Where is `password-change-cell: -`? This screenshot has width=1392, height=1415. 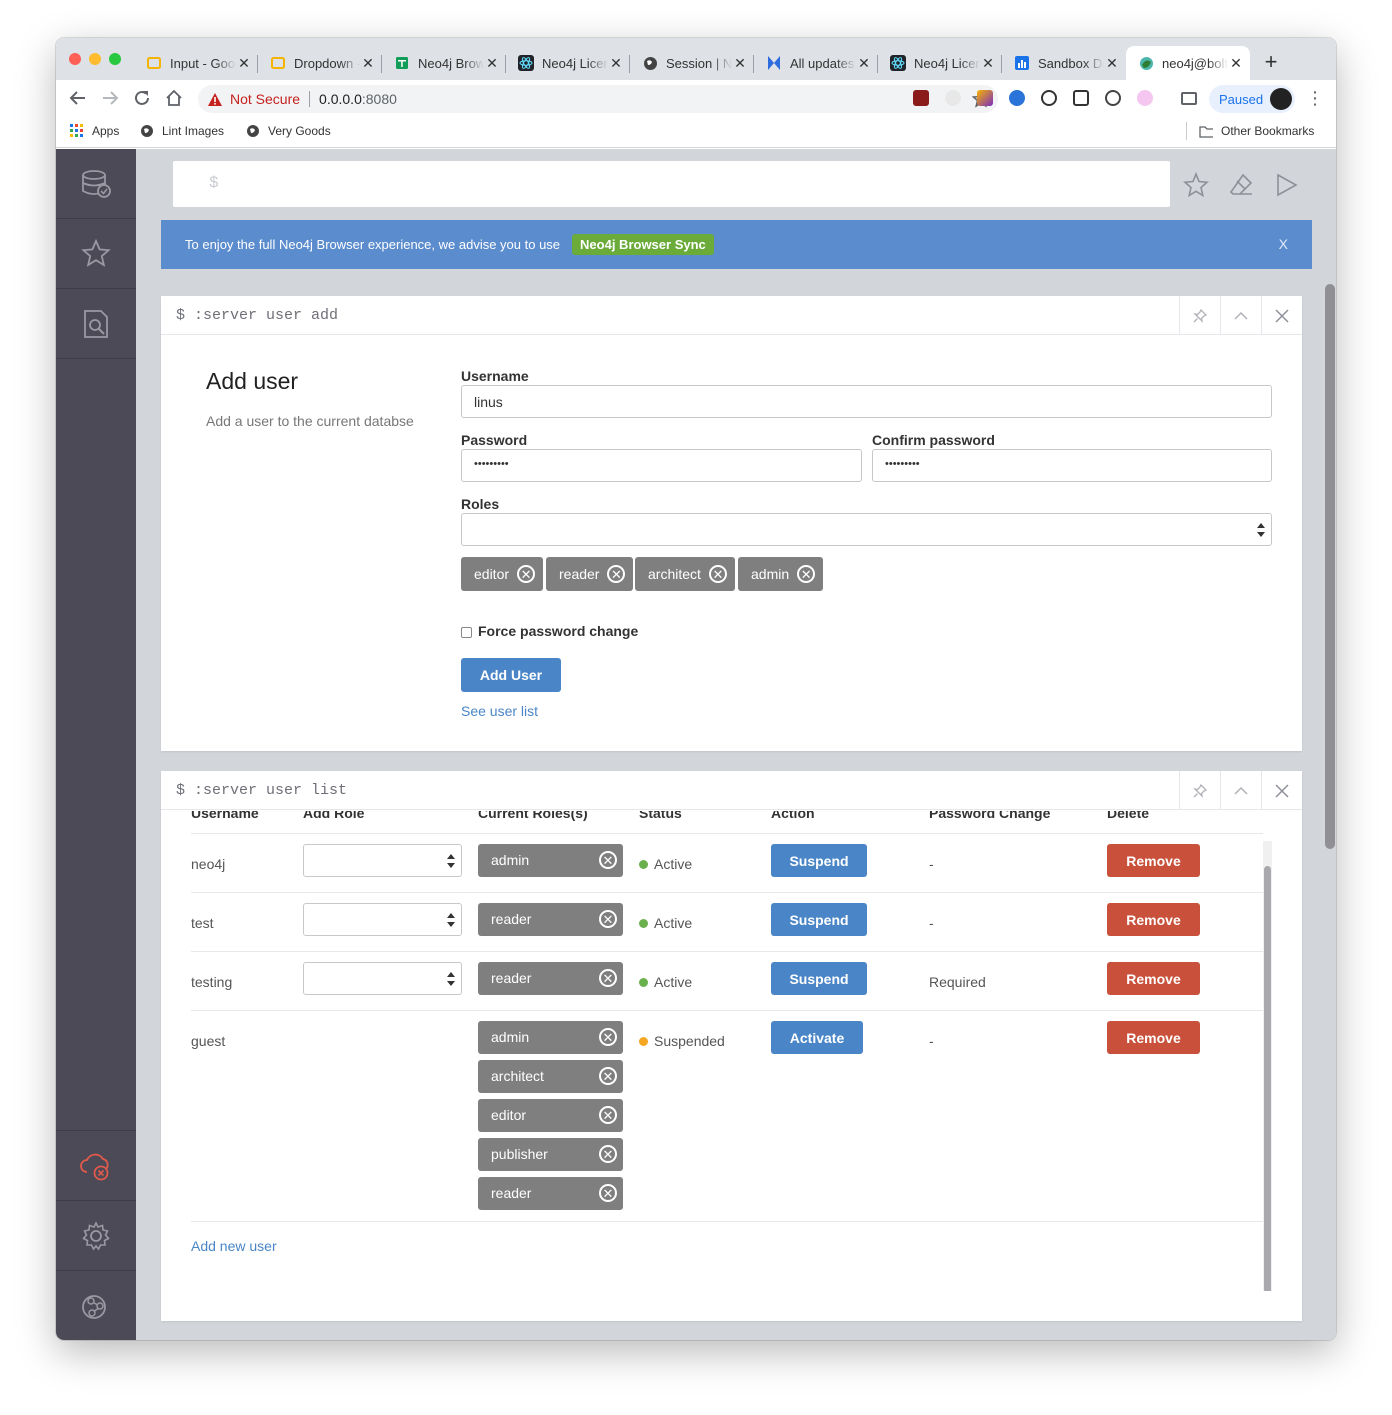 password-change-cell: - is located at coordinates (931, 1041).